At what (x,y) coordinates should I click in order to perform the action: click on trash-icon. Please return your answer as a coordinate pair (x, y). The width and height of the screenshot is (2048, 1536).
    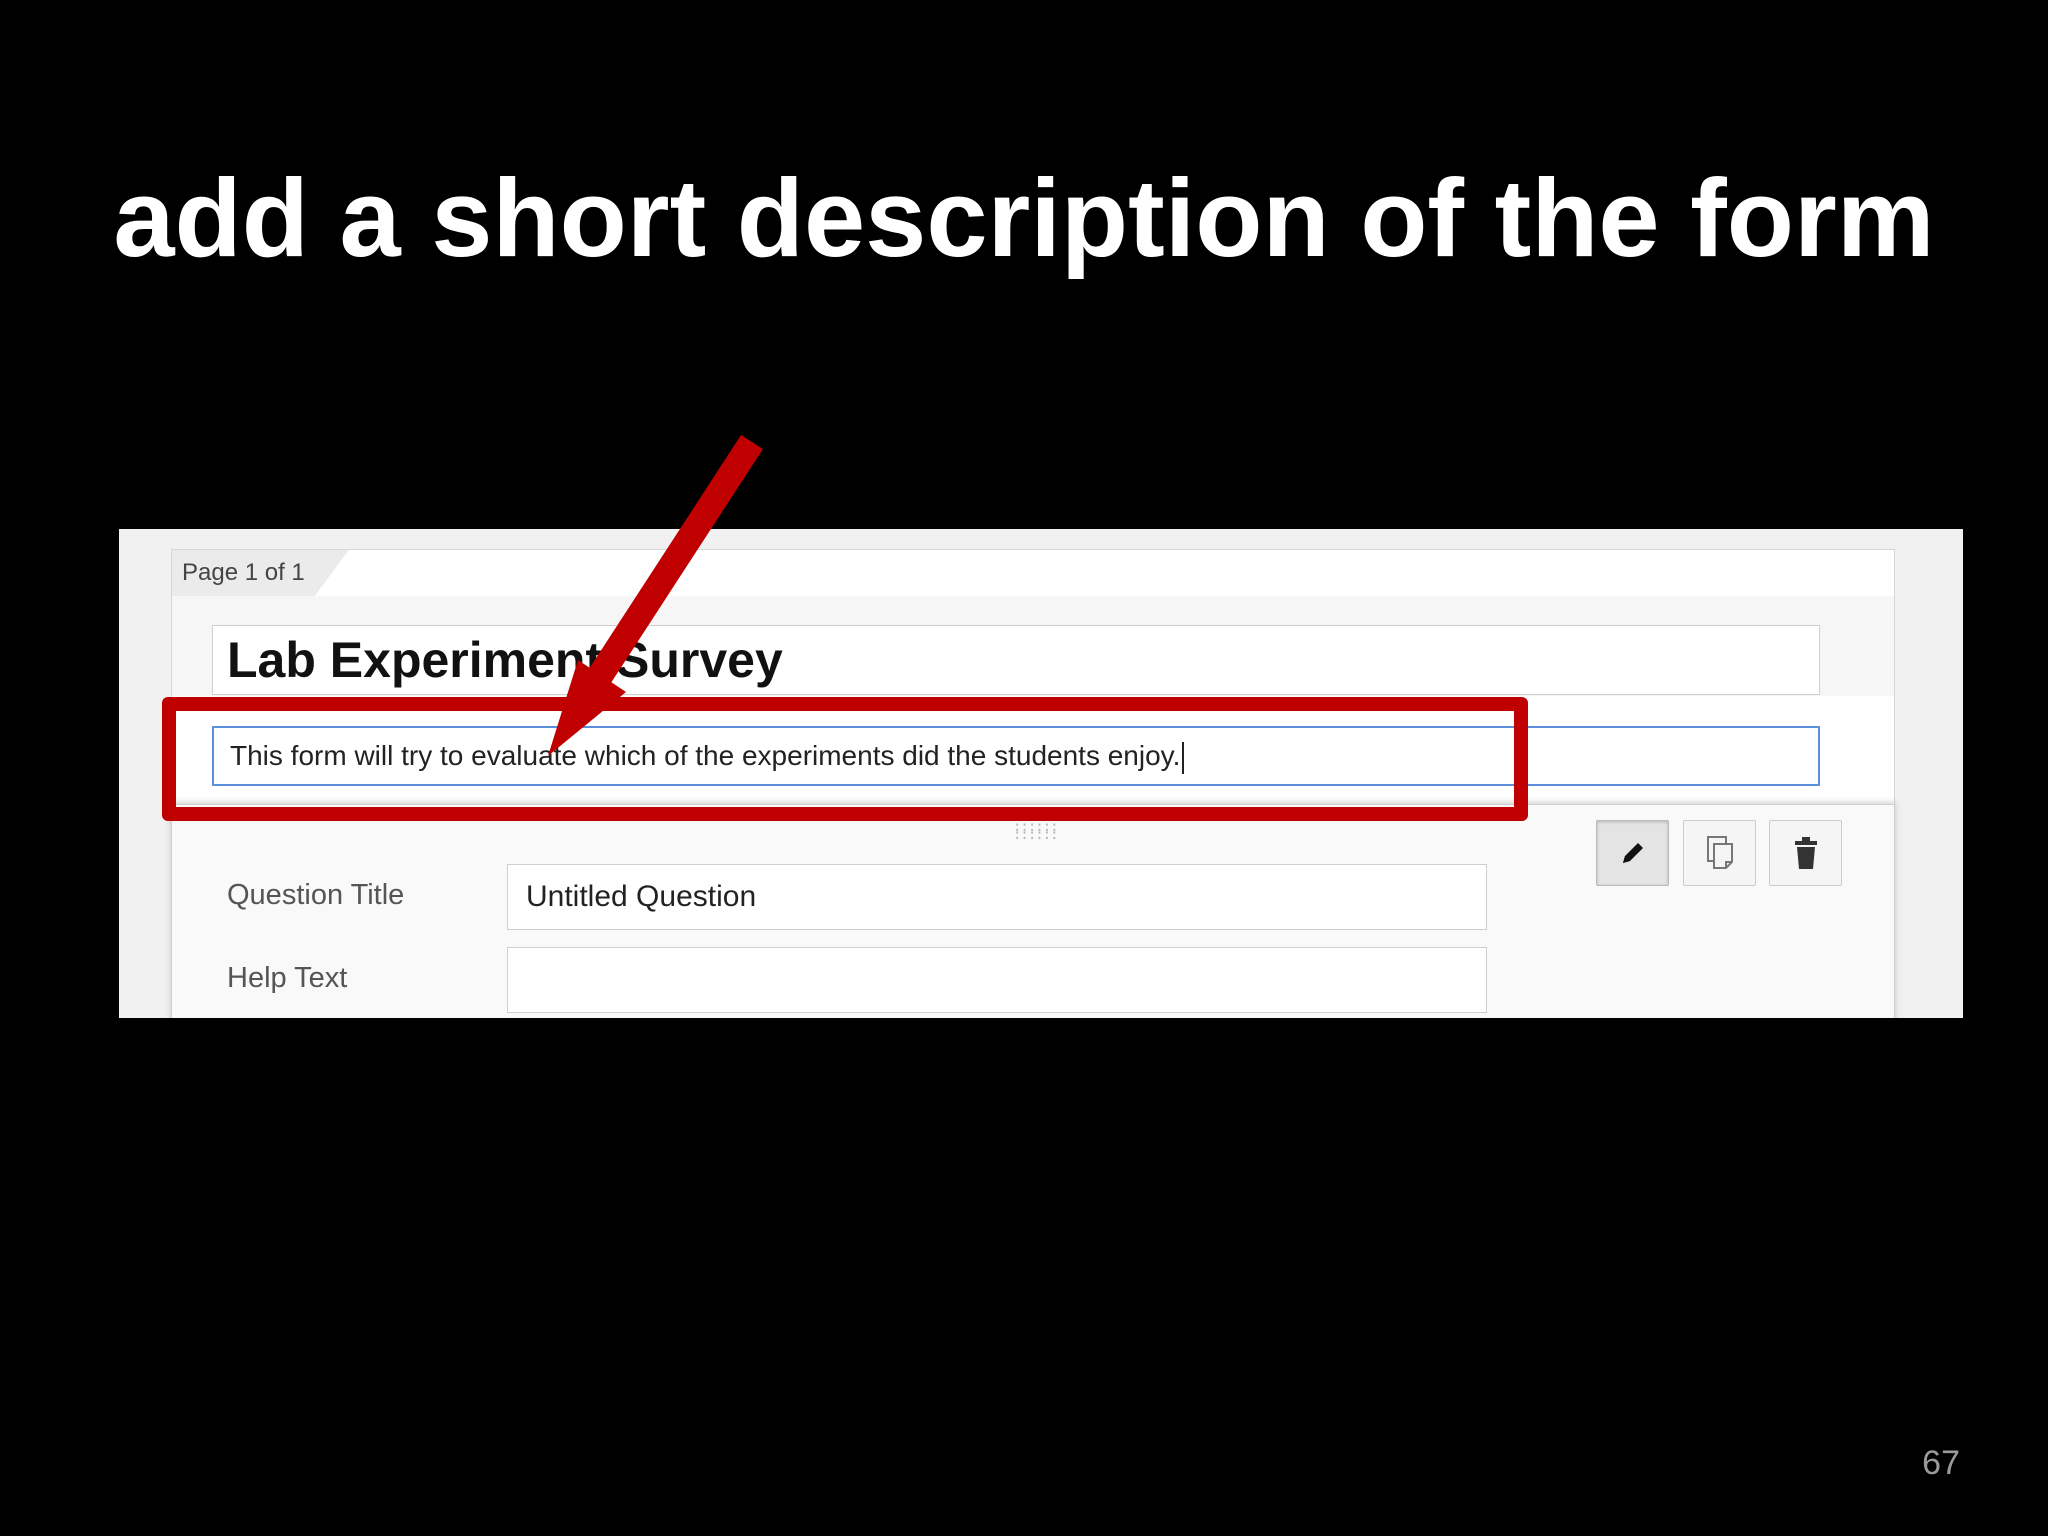
    Looking at the image, I should click on (1805, 853).